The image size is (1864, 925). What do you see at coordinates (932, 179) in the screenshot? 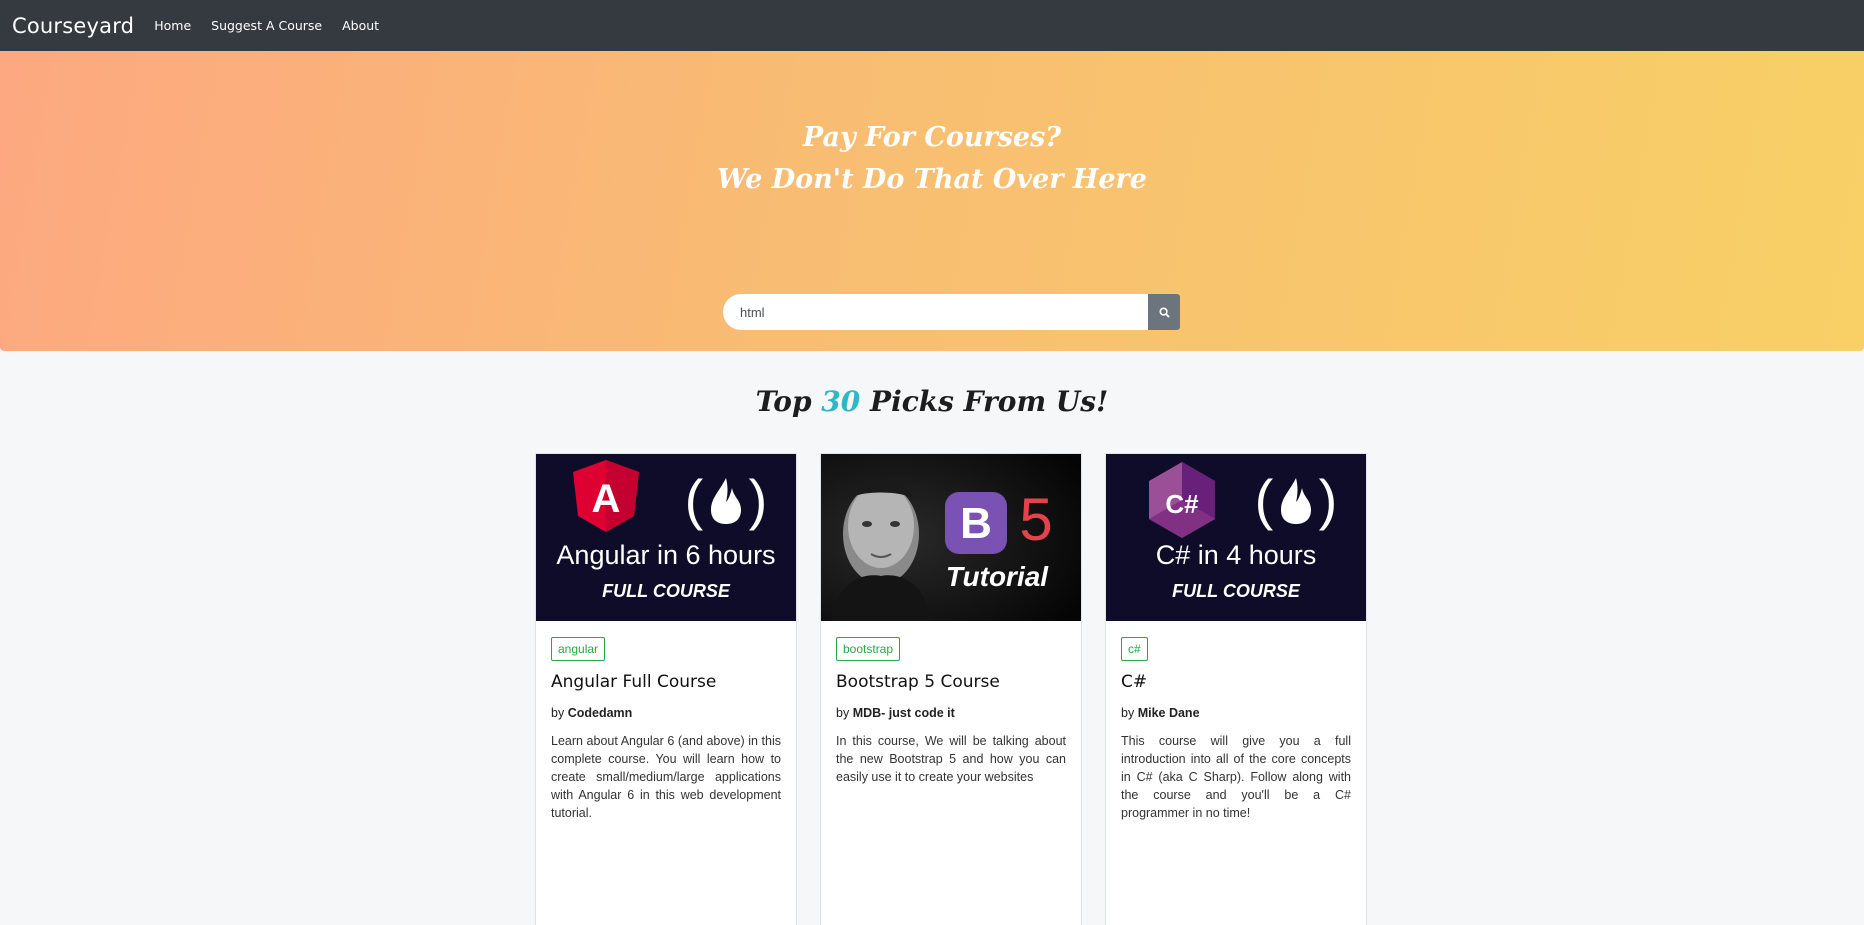
I see `hero-headline-line2: We Don't Do That Over Here` at bounding box center [932, 179].